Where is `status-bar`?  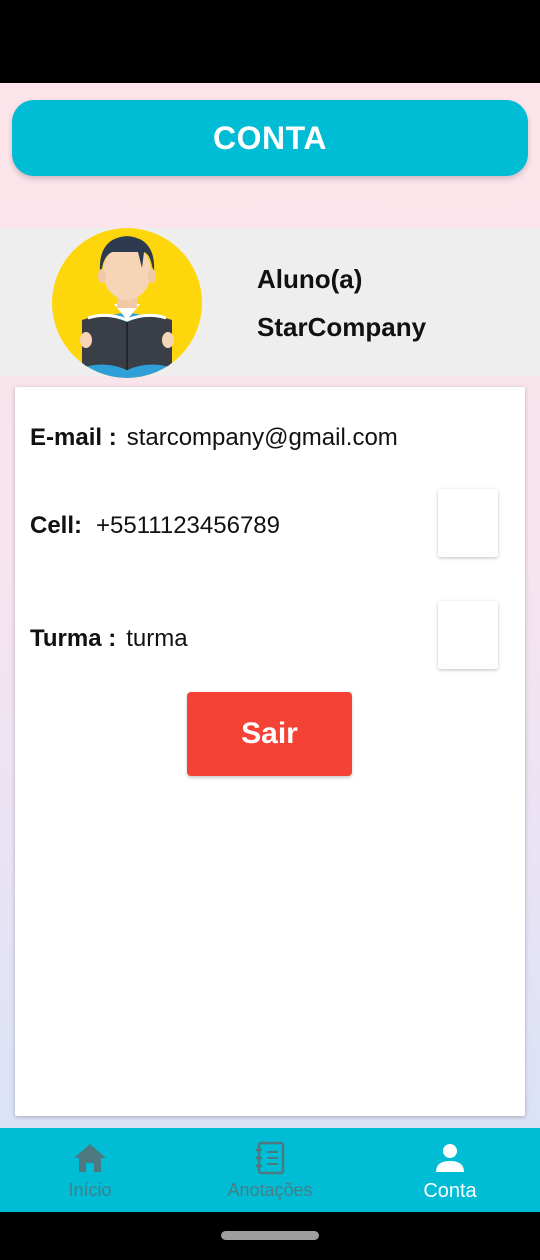
status-bar is located at coordinates (270, 41).